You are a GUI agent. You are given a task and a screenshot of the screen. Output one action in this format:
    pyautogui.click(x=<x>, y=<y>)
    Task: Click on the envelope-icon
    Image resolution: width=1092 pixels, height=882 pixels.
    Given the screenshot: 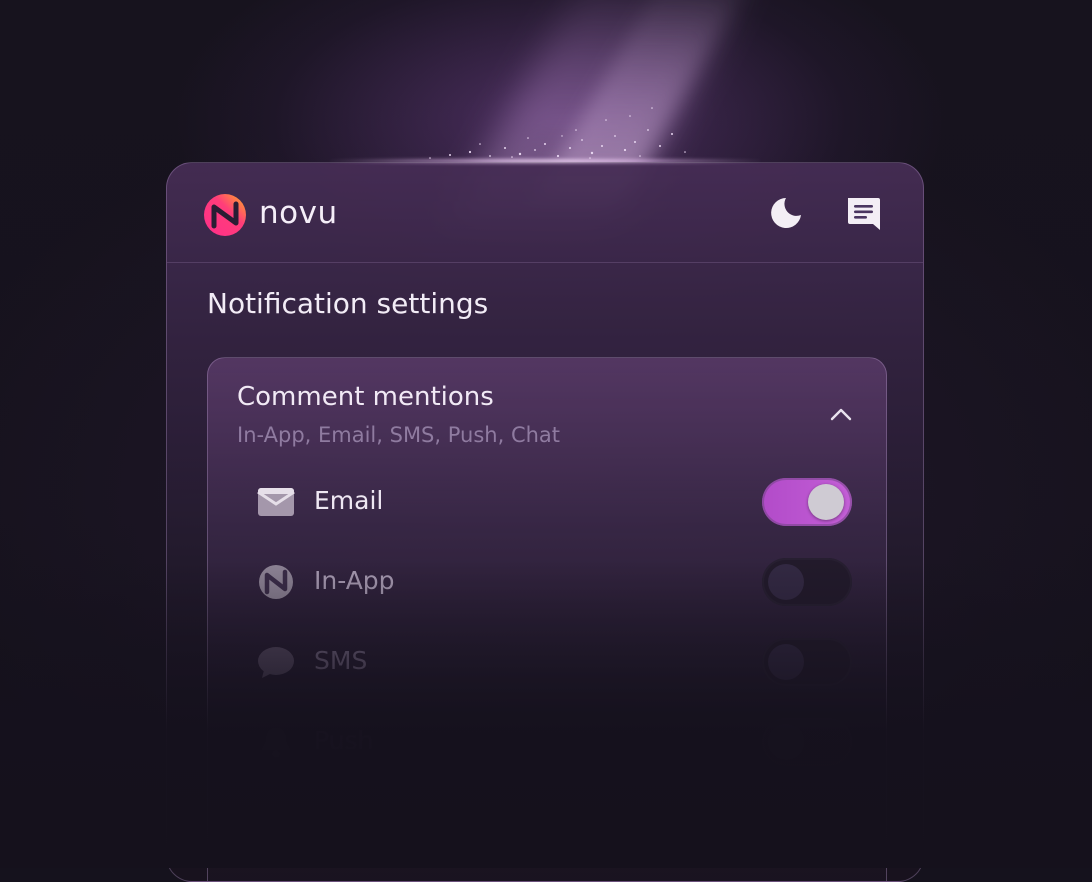 What is the action you would take?
    pyautogui.click(x=276, y=502)
    